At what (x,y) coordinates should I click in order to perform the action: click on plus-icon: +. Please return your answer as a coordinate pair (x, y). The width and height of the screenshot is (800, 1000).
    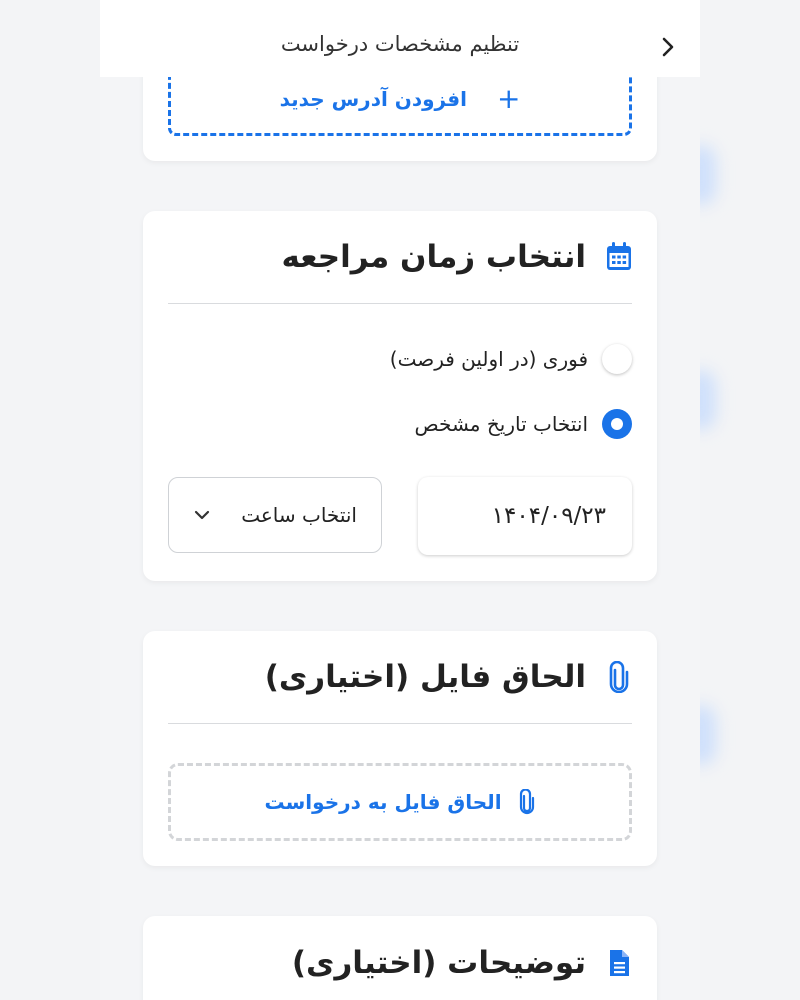
    Looking at the image, I should click on (508, 98).